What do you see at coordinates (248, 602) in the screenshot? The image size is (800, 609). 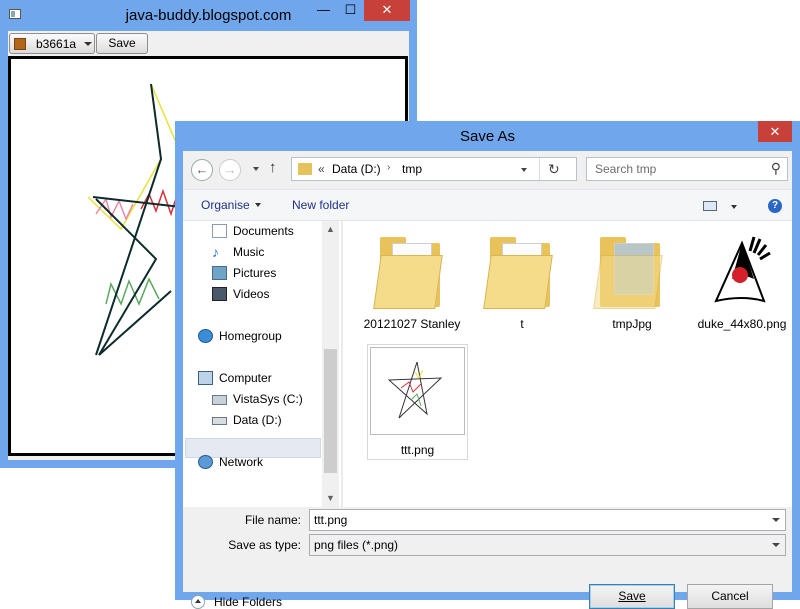 I see `hide-folders-label: Hide Folders` at bounding box center [248, 602].